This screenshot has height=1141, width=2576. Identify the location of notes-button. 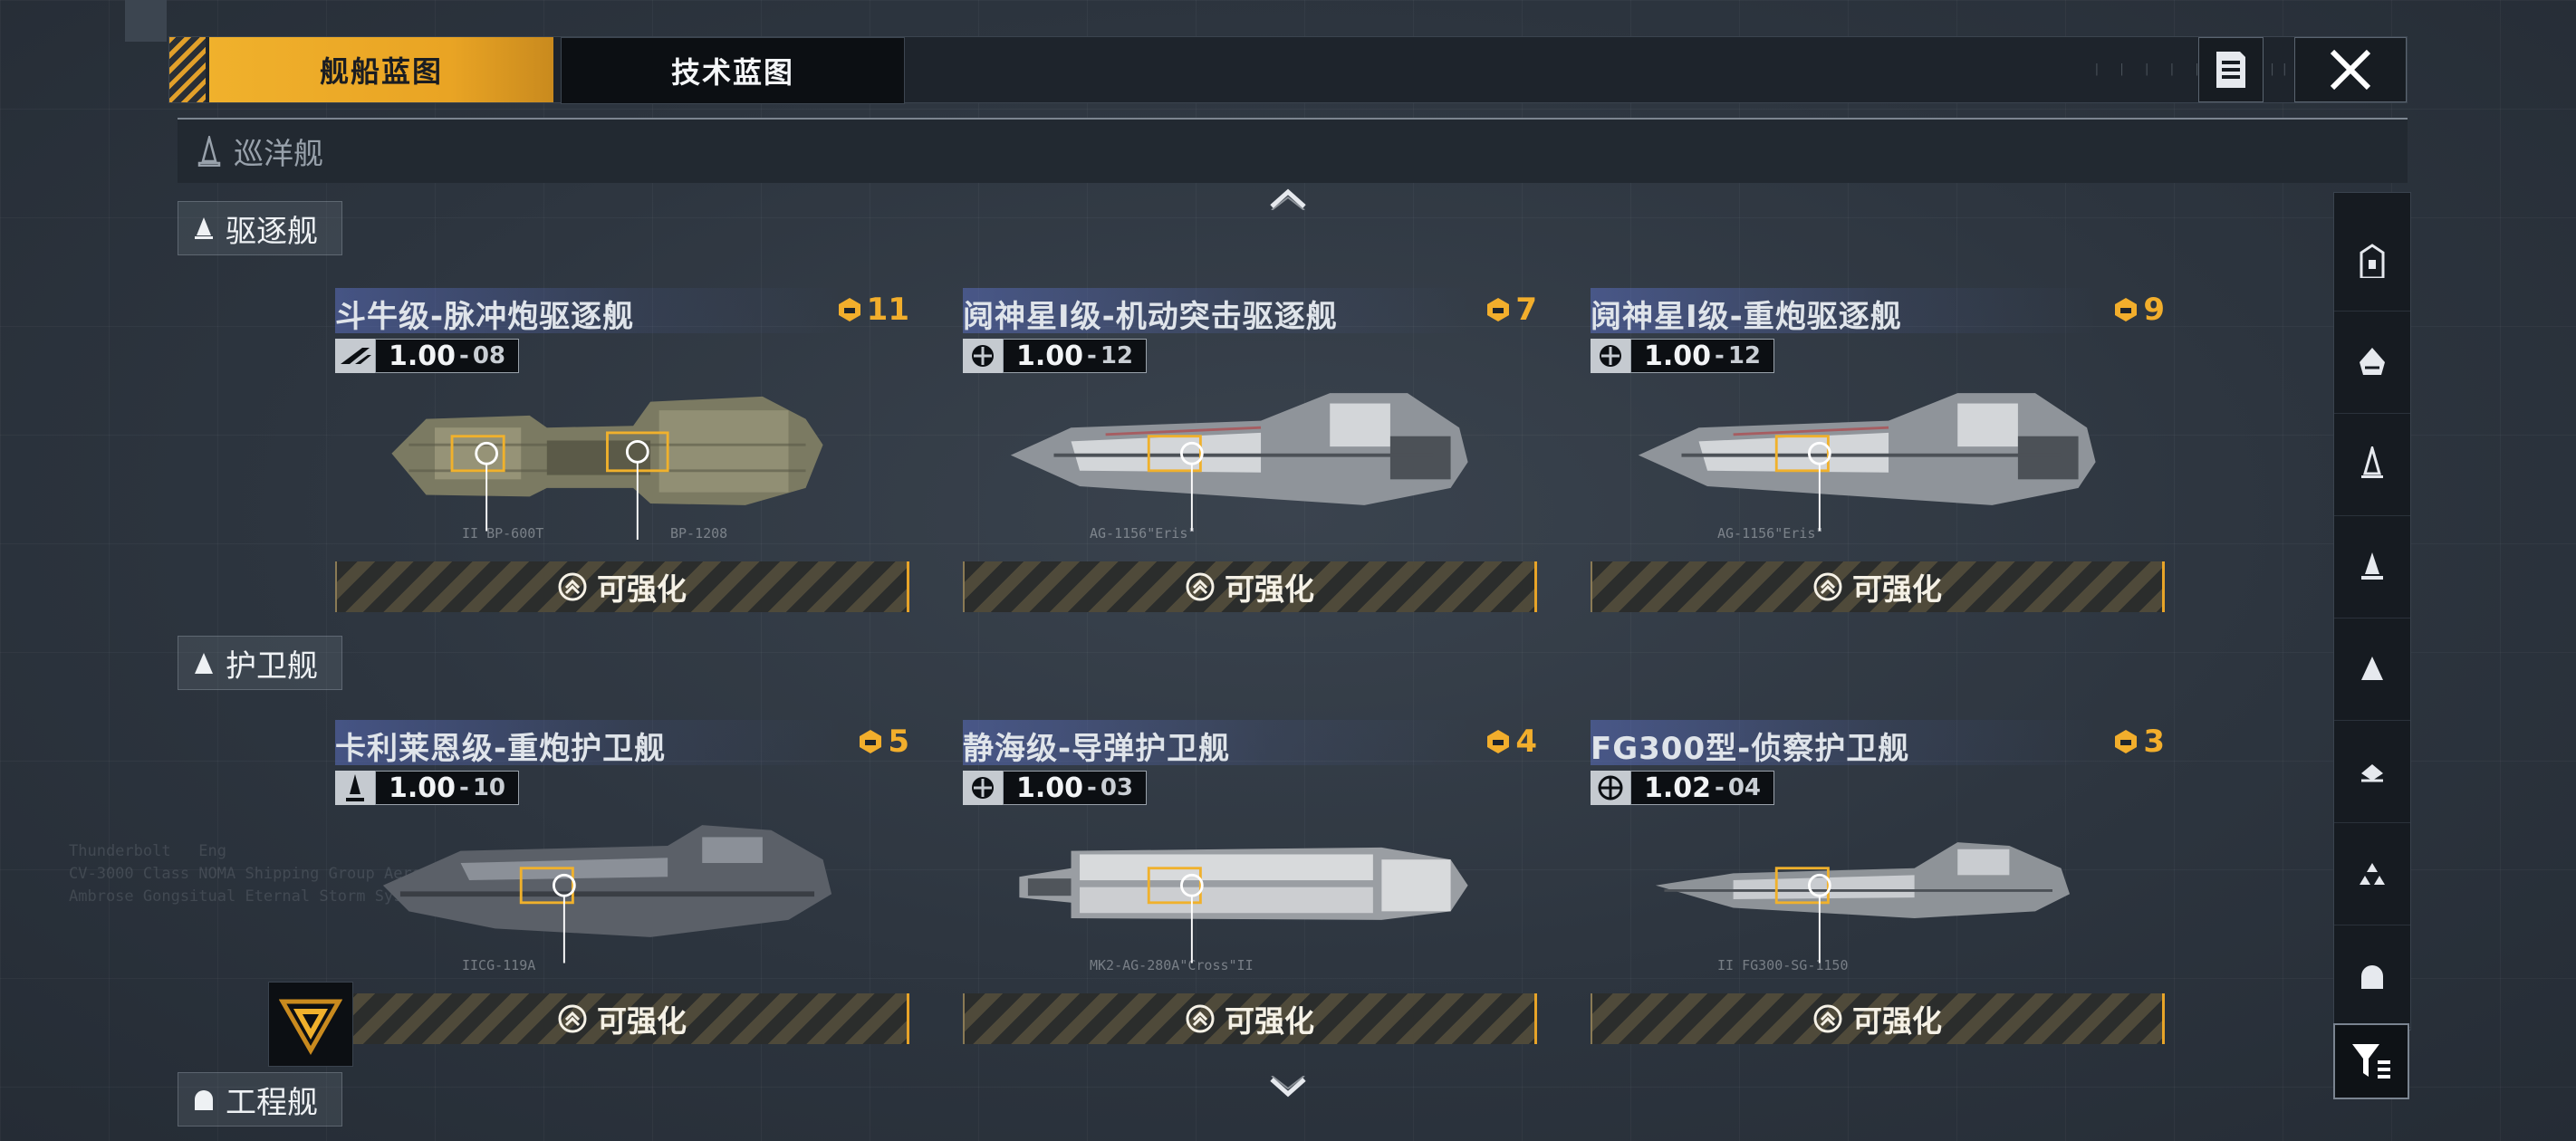
(2231, 69).